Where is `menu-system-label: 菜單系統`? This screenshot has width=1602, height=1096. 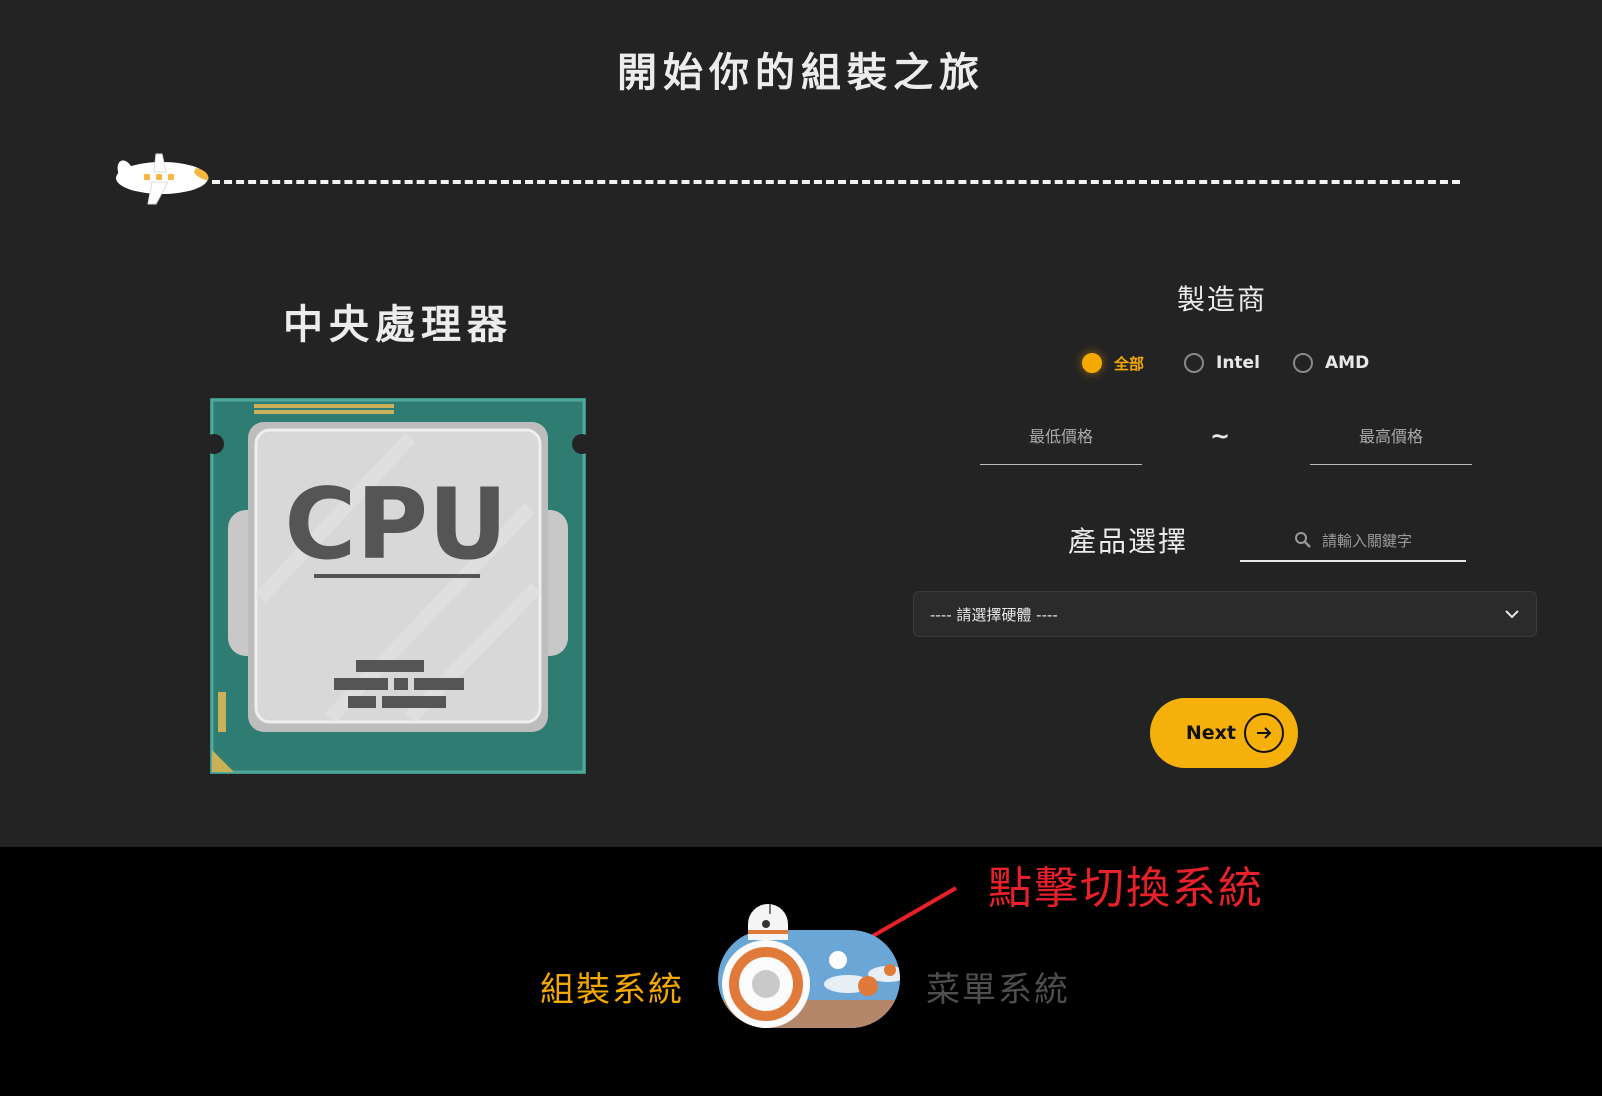
menu-system-label: 菜單系統 is located at coordinates (998, 986).